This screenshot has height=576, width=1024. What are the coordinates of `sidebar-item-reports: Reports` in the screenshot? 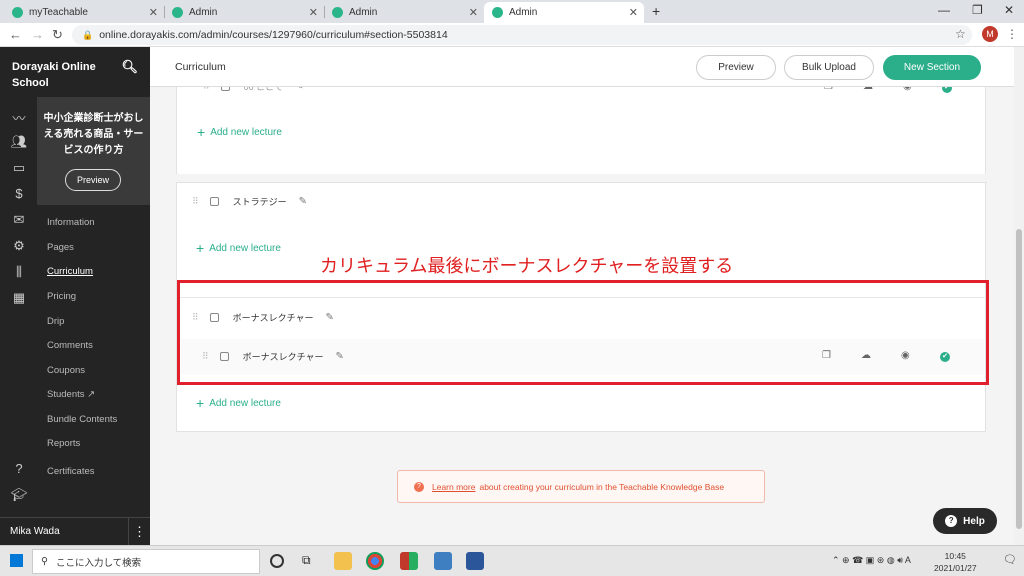 It's located at (63, 443).